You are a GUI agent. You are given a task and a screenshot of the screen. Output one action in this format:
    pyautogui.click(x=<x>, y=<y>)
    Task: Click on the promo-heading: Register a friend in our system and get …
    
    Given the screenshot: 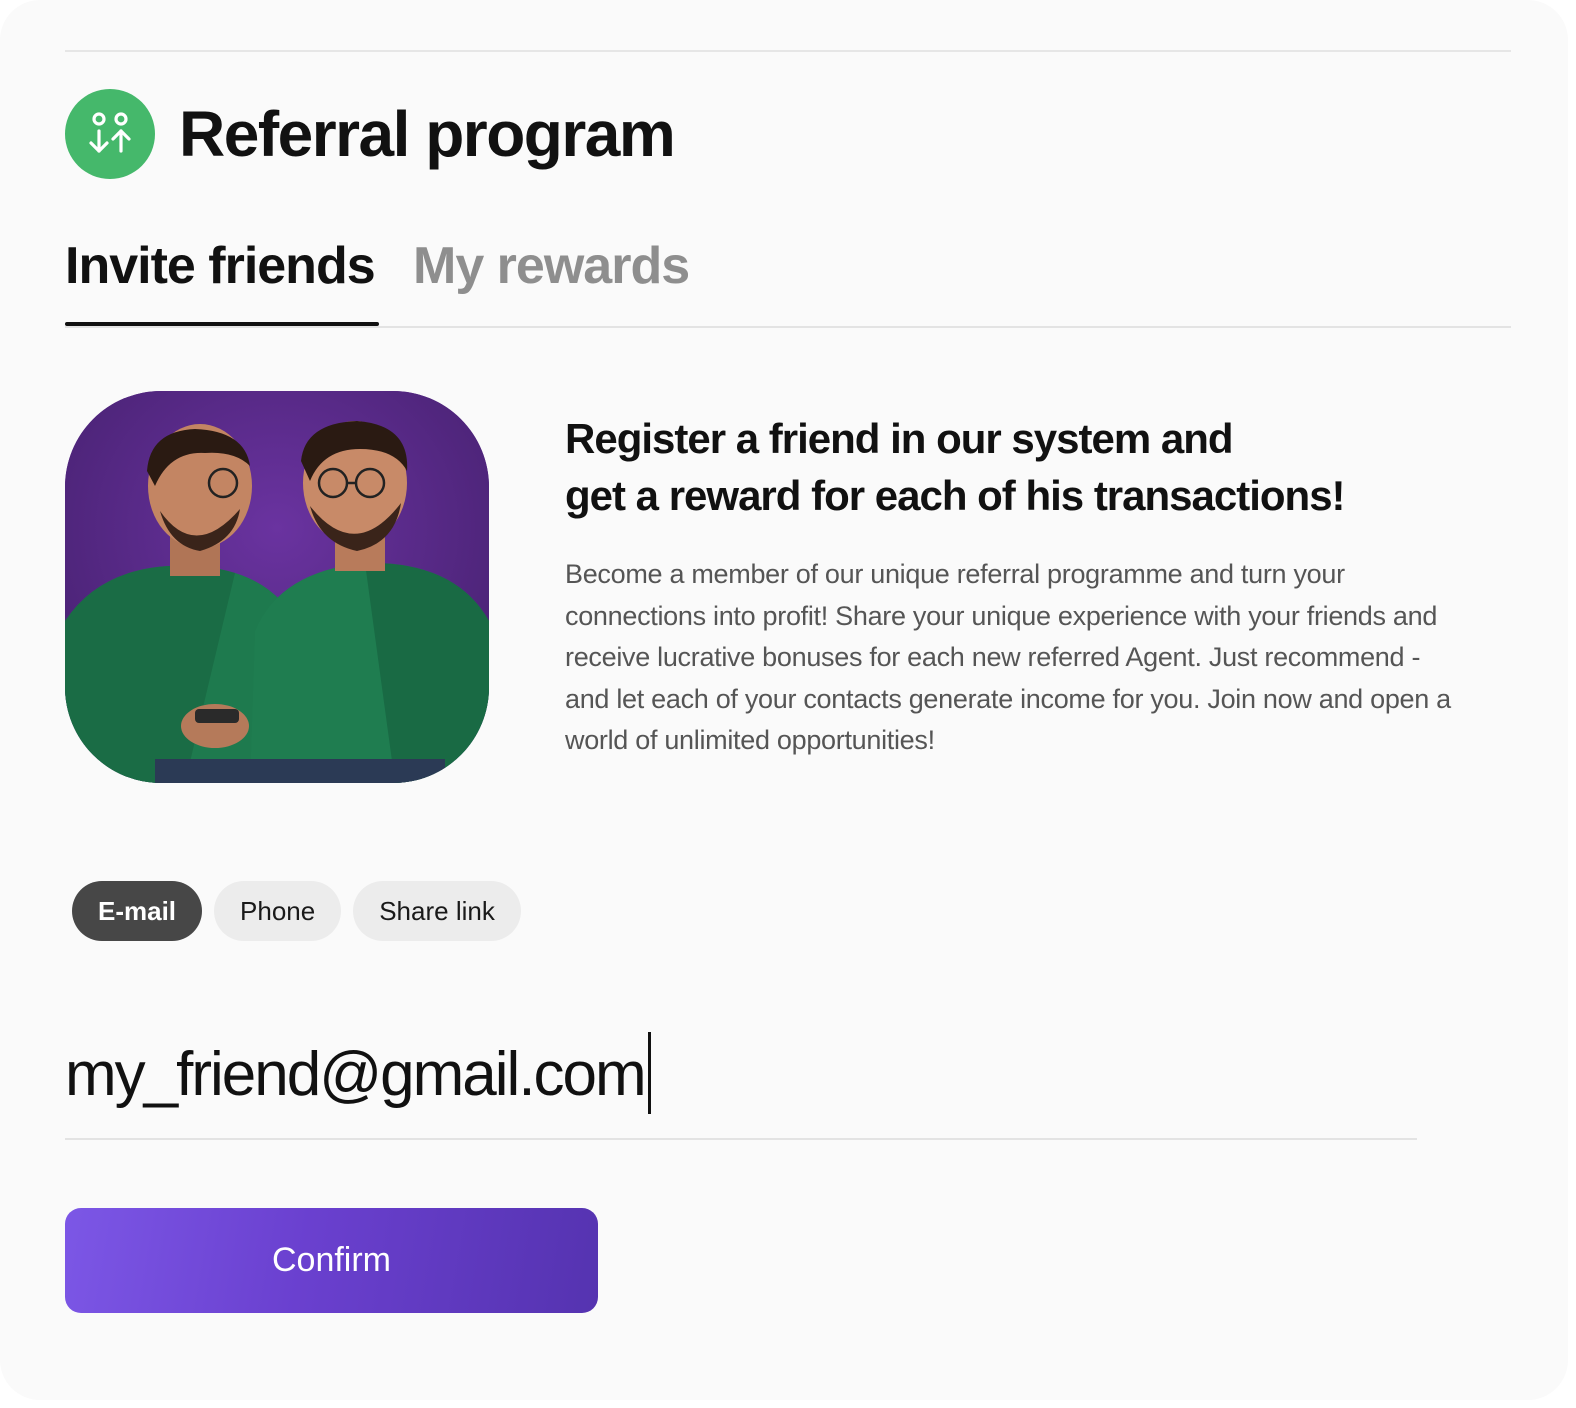 What is the action you would take?
    pyautogui.click(x=1015, y=467)
    